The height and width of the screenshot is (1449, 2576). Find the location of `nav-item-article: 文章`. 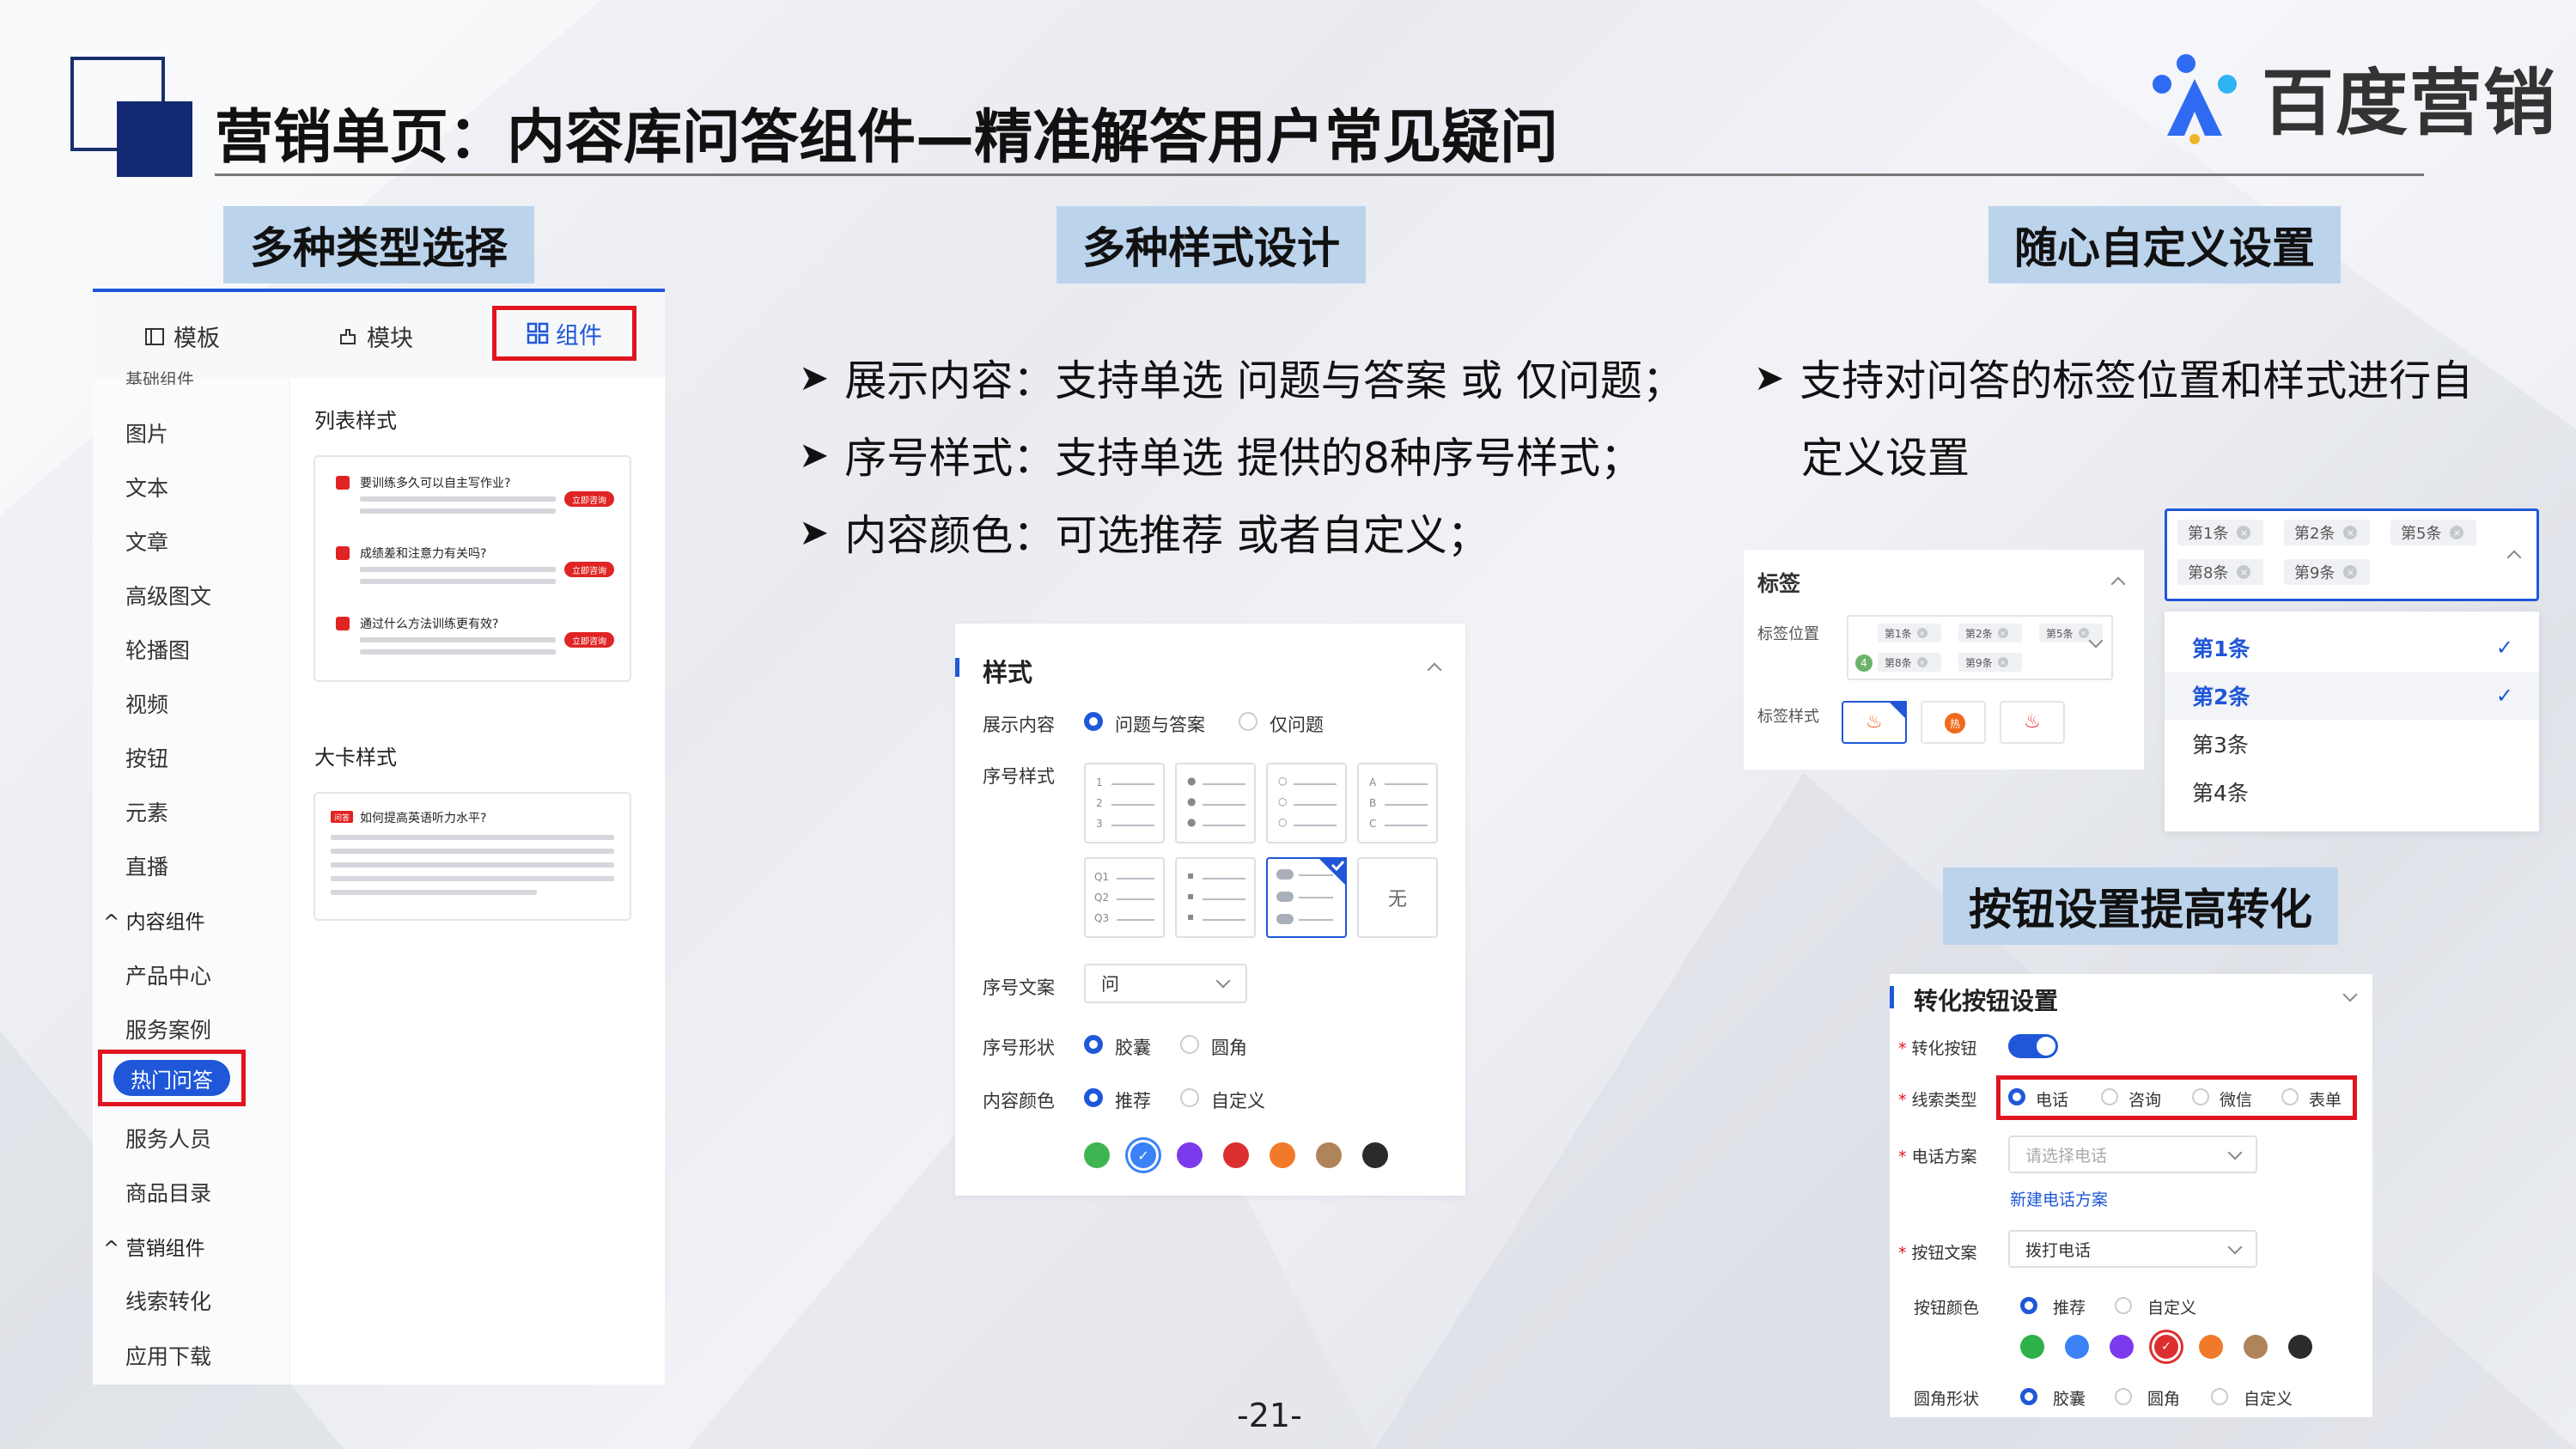

nav-item-article: 文章 is located at coordinates (146, 541).